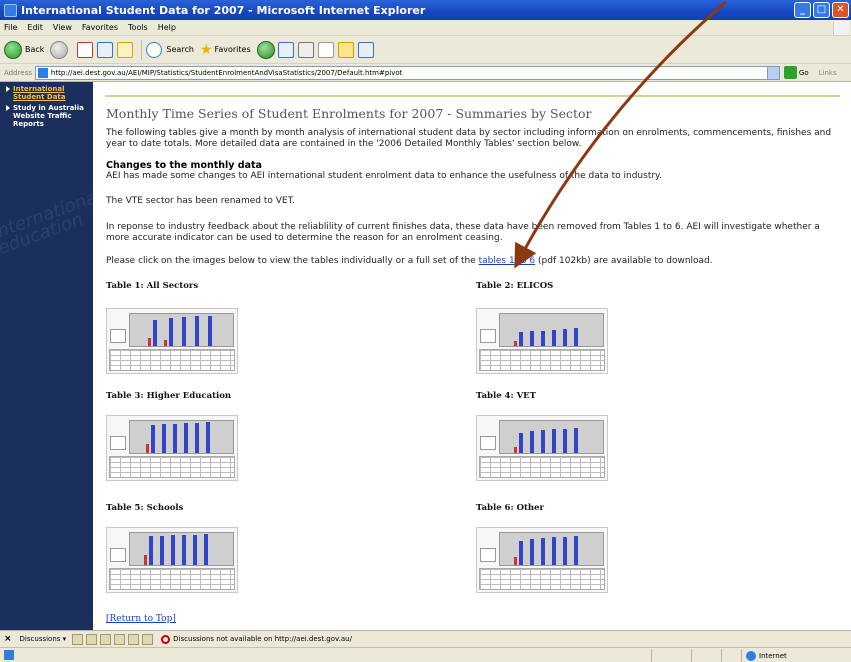 The height and width of the screenshot is (662, 851). What do you see at coordinates (39, 93) in the screenshot?
I see `sidebar-item-label: International Student Data` at bounding box center [39, 93].